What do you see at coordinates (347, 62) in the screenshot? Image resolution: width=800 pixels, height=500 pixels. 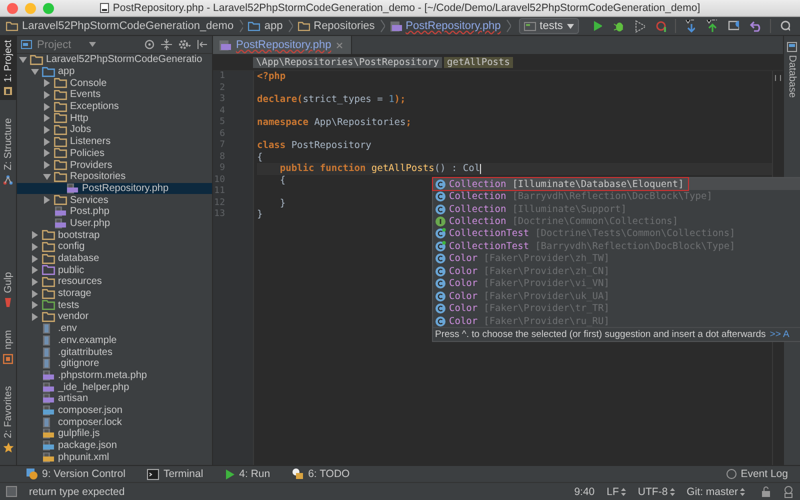 I see `code-breadcrumb: \App\Repositories\PostRepository` at bounding box center [347, 62].